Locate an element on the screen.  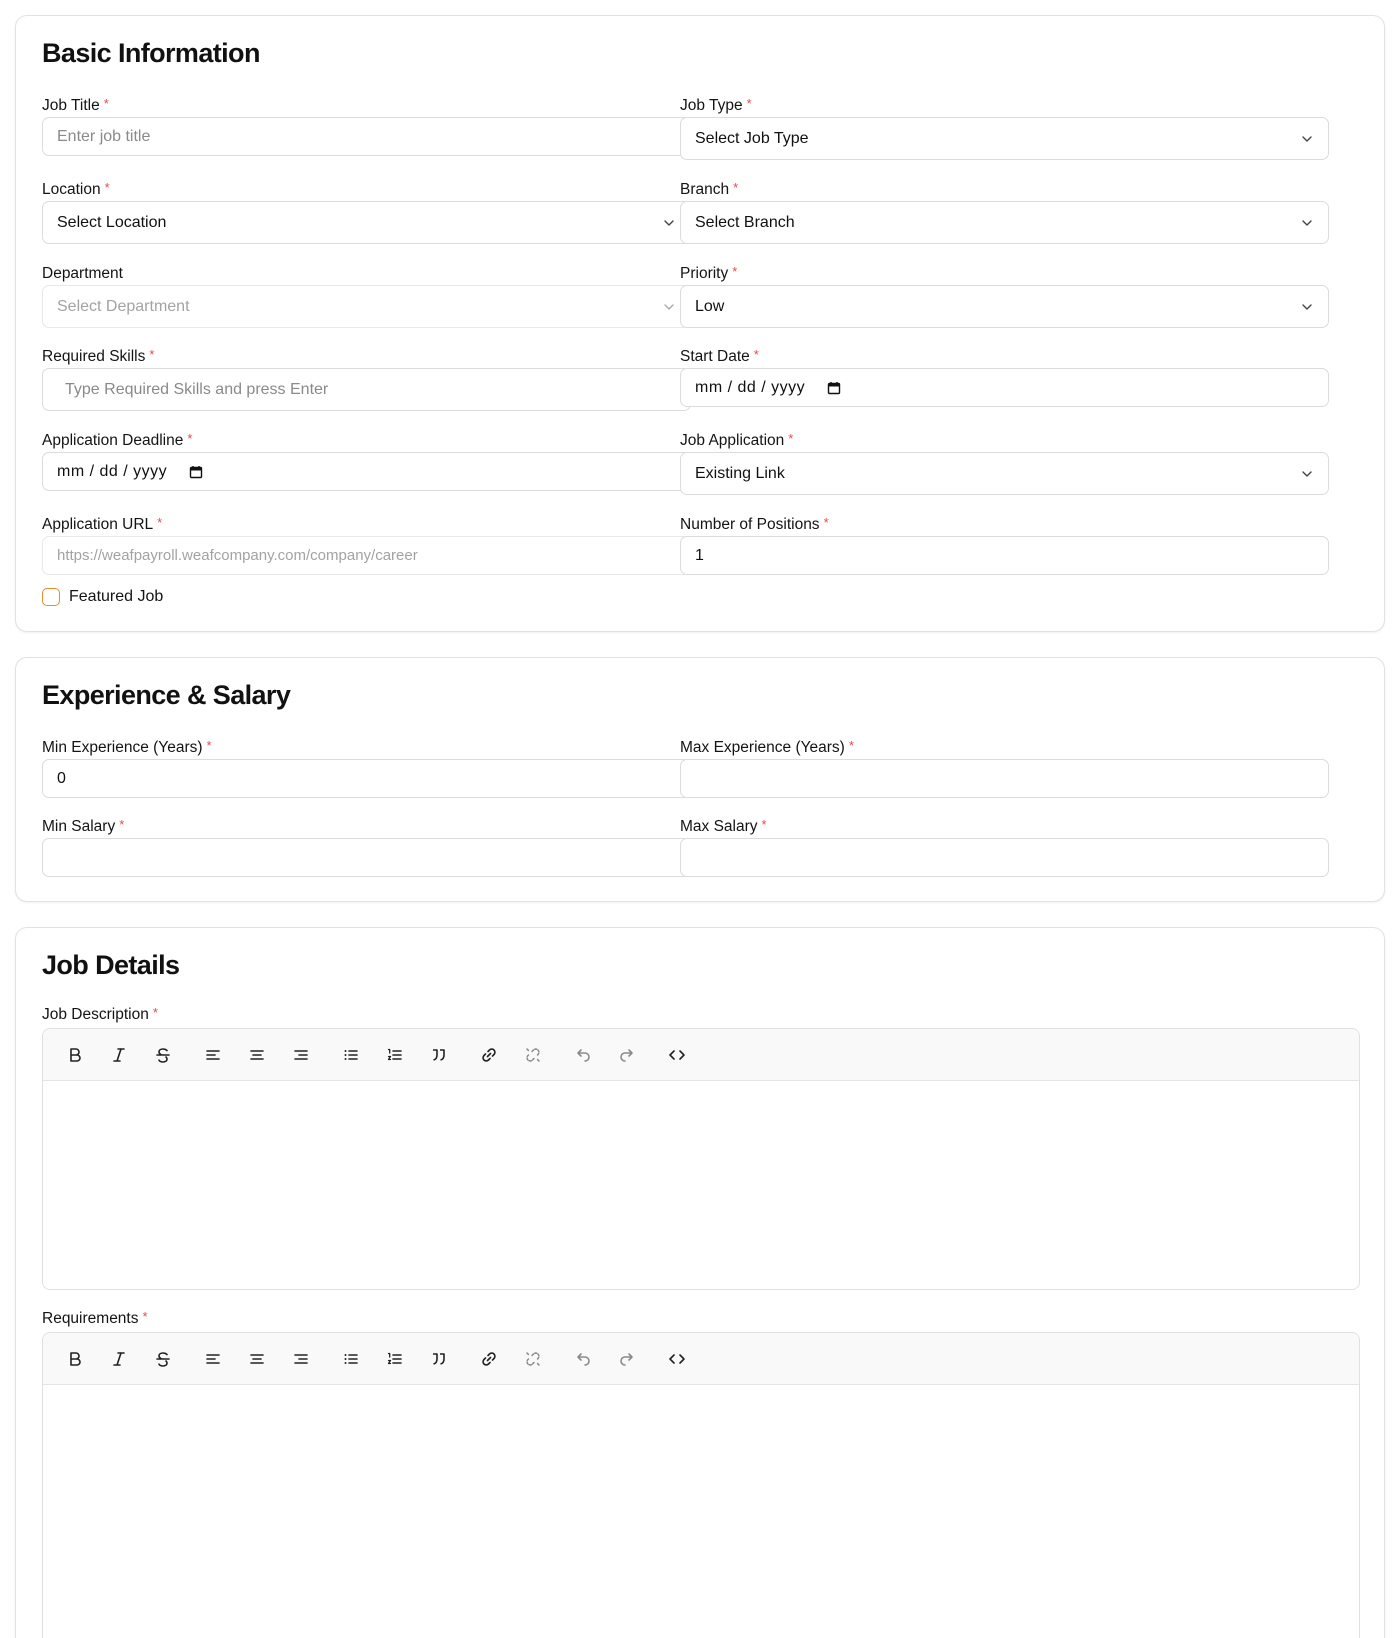
field-job-type: Job Type * Select Job Type is located at coordinates (1004, 127).